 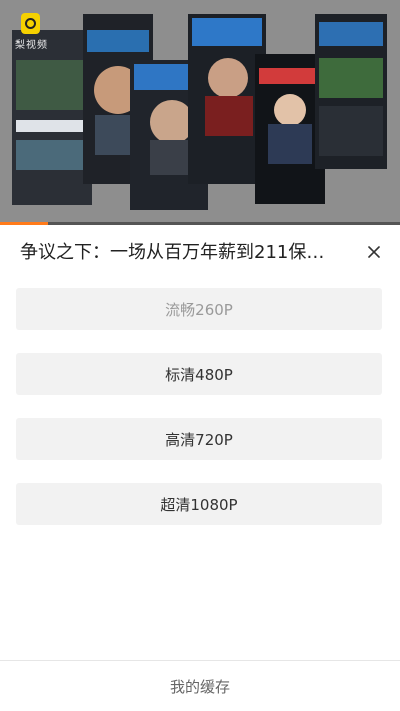 I want to click on video-progress-fill, so click(x=24, y=223).